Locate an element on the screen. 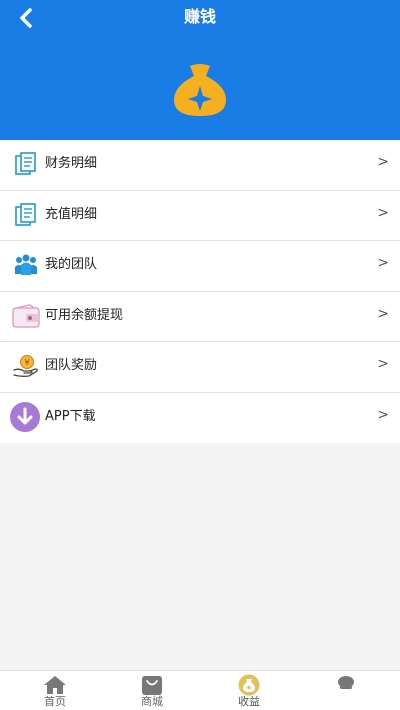 This screenshot has height=710, width=400. coin-hand-icon: ¥ is located at coordinates (26, 366).